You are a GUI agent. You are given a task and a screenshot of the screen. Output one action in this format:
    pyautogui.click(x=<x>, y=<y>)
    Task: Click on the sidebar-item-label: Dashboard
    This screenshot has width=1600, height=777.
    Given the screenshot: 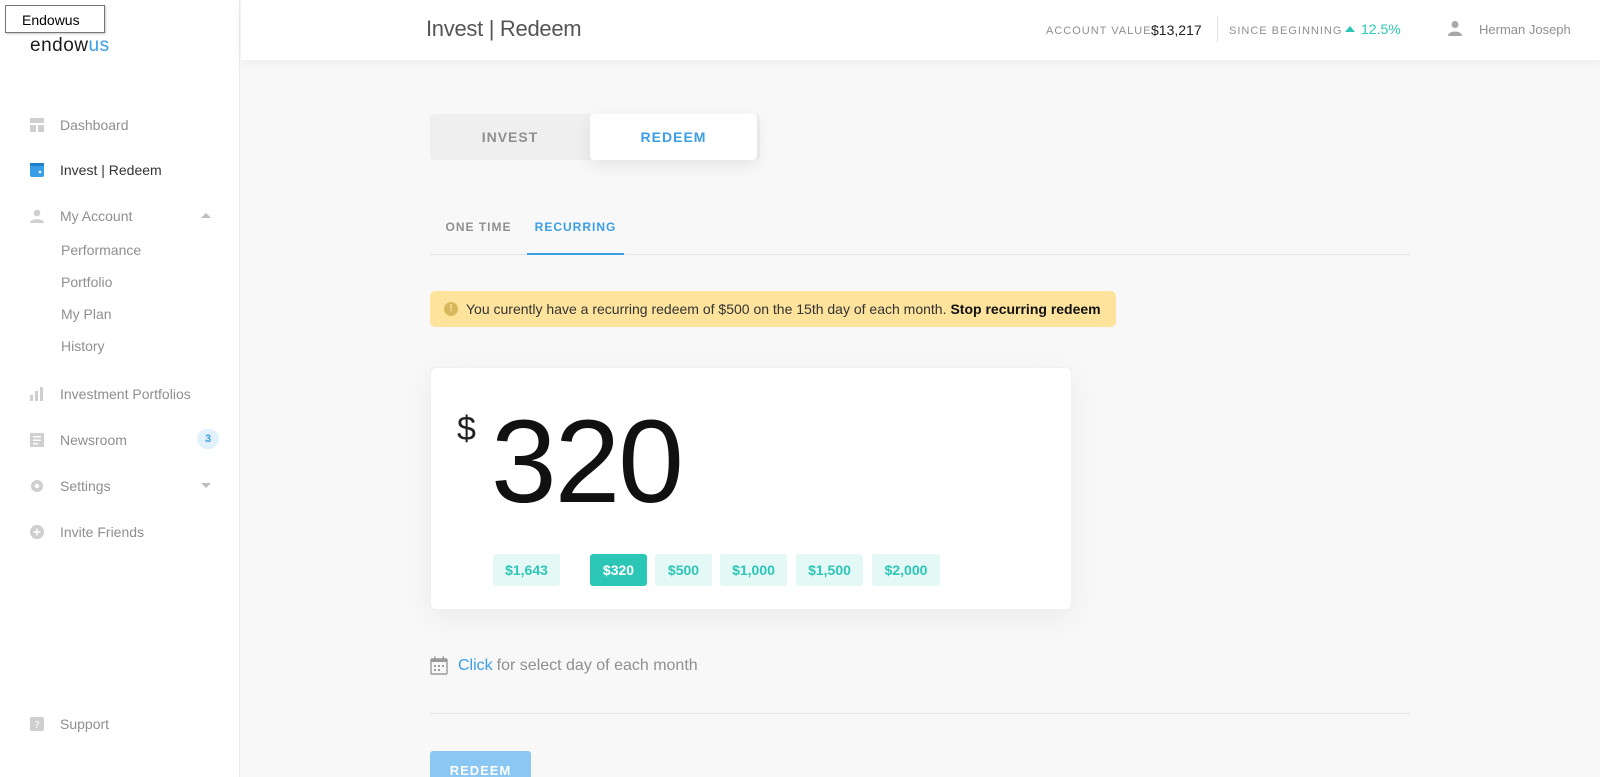 What is the action you would take?
    pyautogui.click(x=94, y=125)
    